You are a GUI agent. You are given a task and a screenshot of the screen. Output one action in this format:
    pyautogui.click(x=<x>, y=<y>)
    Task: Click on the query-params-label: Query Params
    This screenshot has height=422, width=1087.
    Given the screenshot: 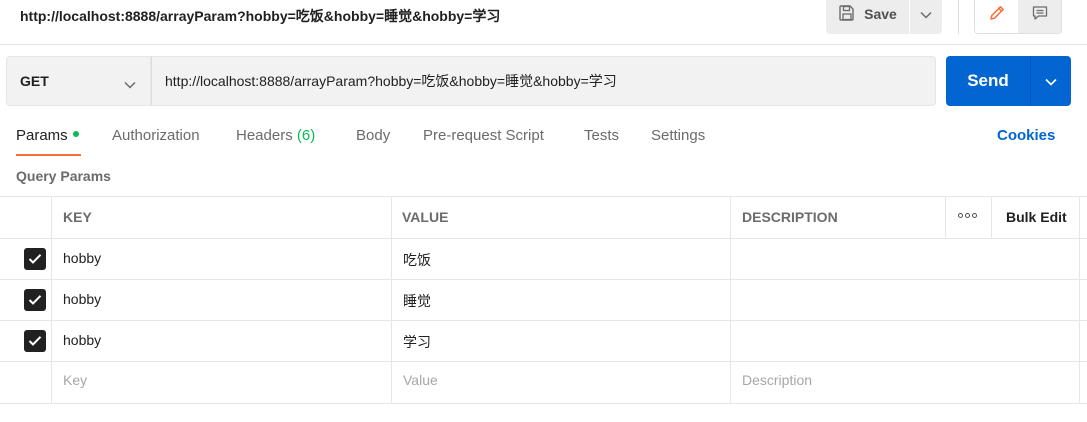 What is the action you would take?
    pyautogui.click(x=63, y=176)
    